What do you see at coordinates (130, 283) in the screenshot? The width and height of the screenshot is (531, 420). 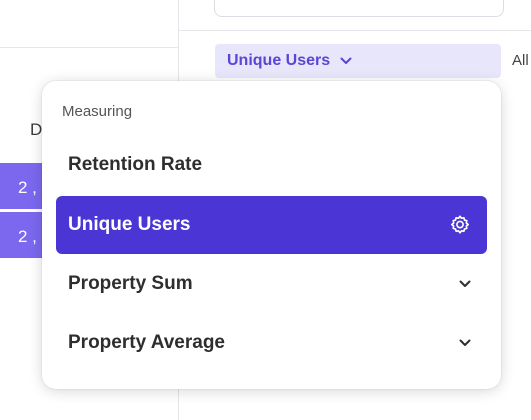 I see `menu-item-label: Property Sum` at bounding box center [130, 283].